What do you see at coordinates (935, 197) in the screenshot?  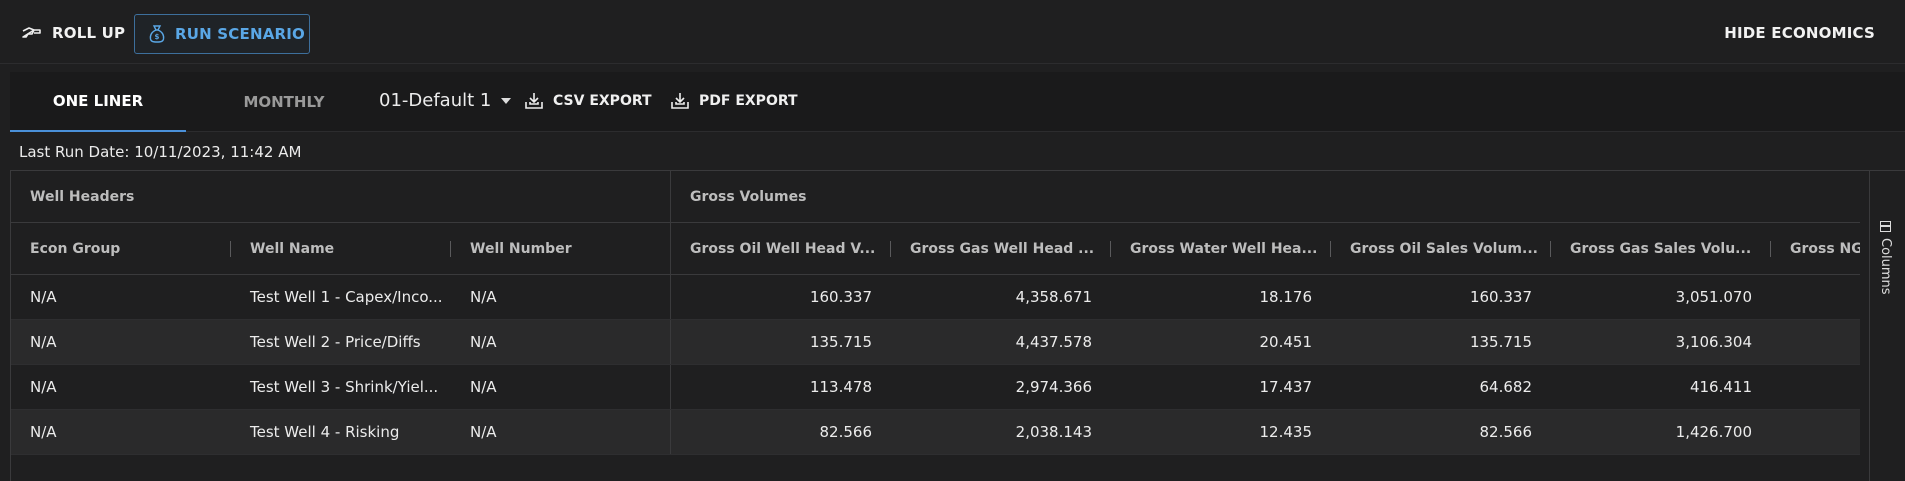 I see `column-group-row: Well Headers Gross Volumes` at bounding box center [935, 197].